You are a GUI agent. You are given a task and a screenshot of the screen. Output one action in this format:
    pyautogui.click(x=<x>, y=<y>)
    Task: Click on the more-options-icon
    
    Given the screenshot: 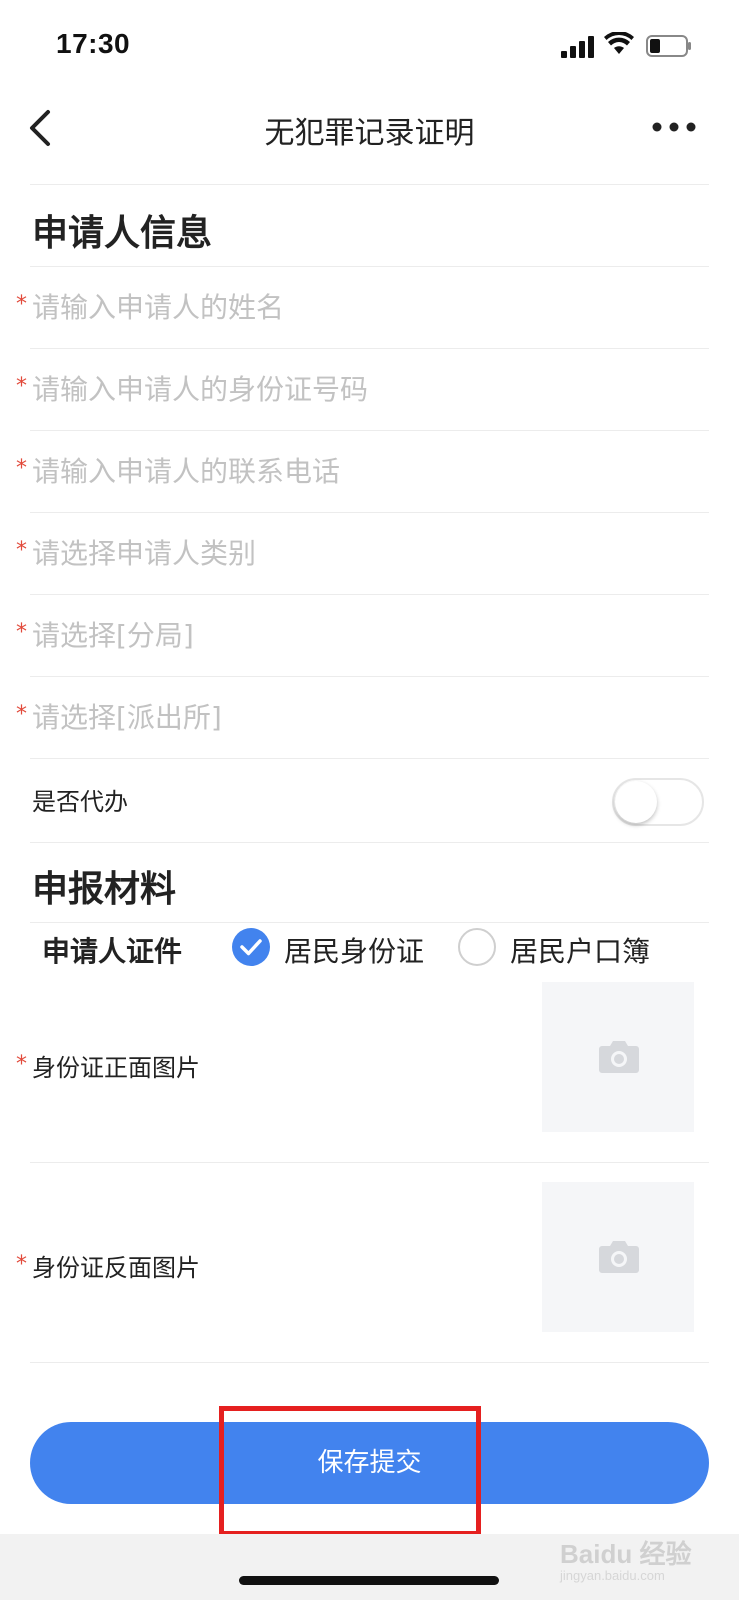 What is the action you would take?
    pyautogui.click(x=674, y=127)
    